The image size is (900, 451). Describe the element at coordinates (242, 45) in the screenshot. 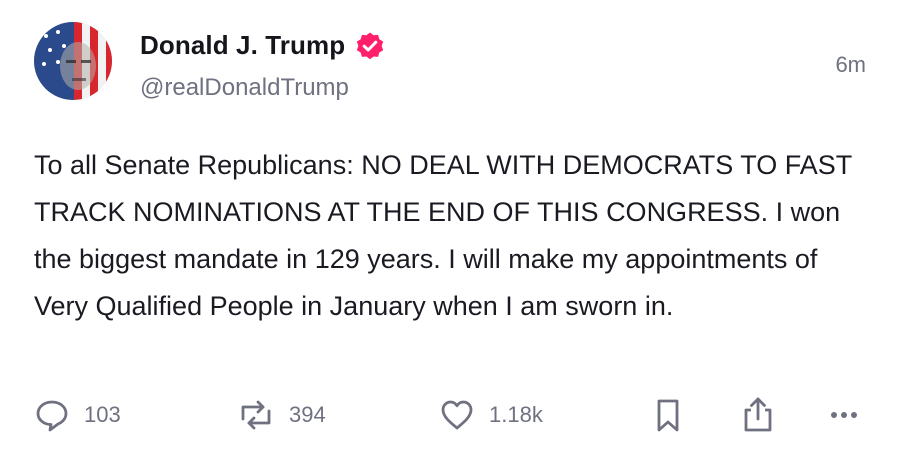

I see `author-display-name: Donald J. Trump` at that location.